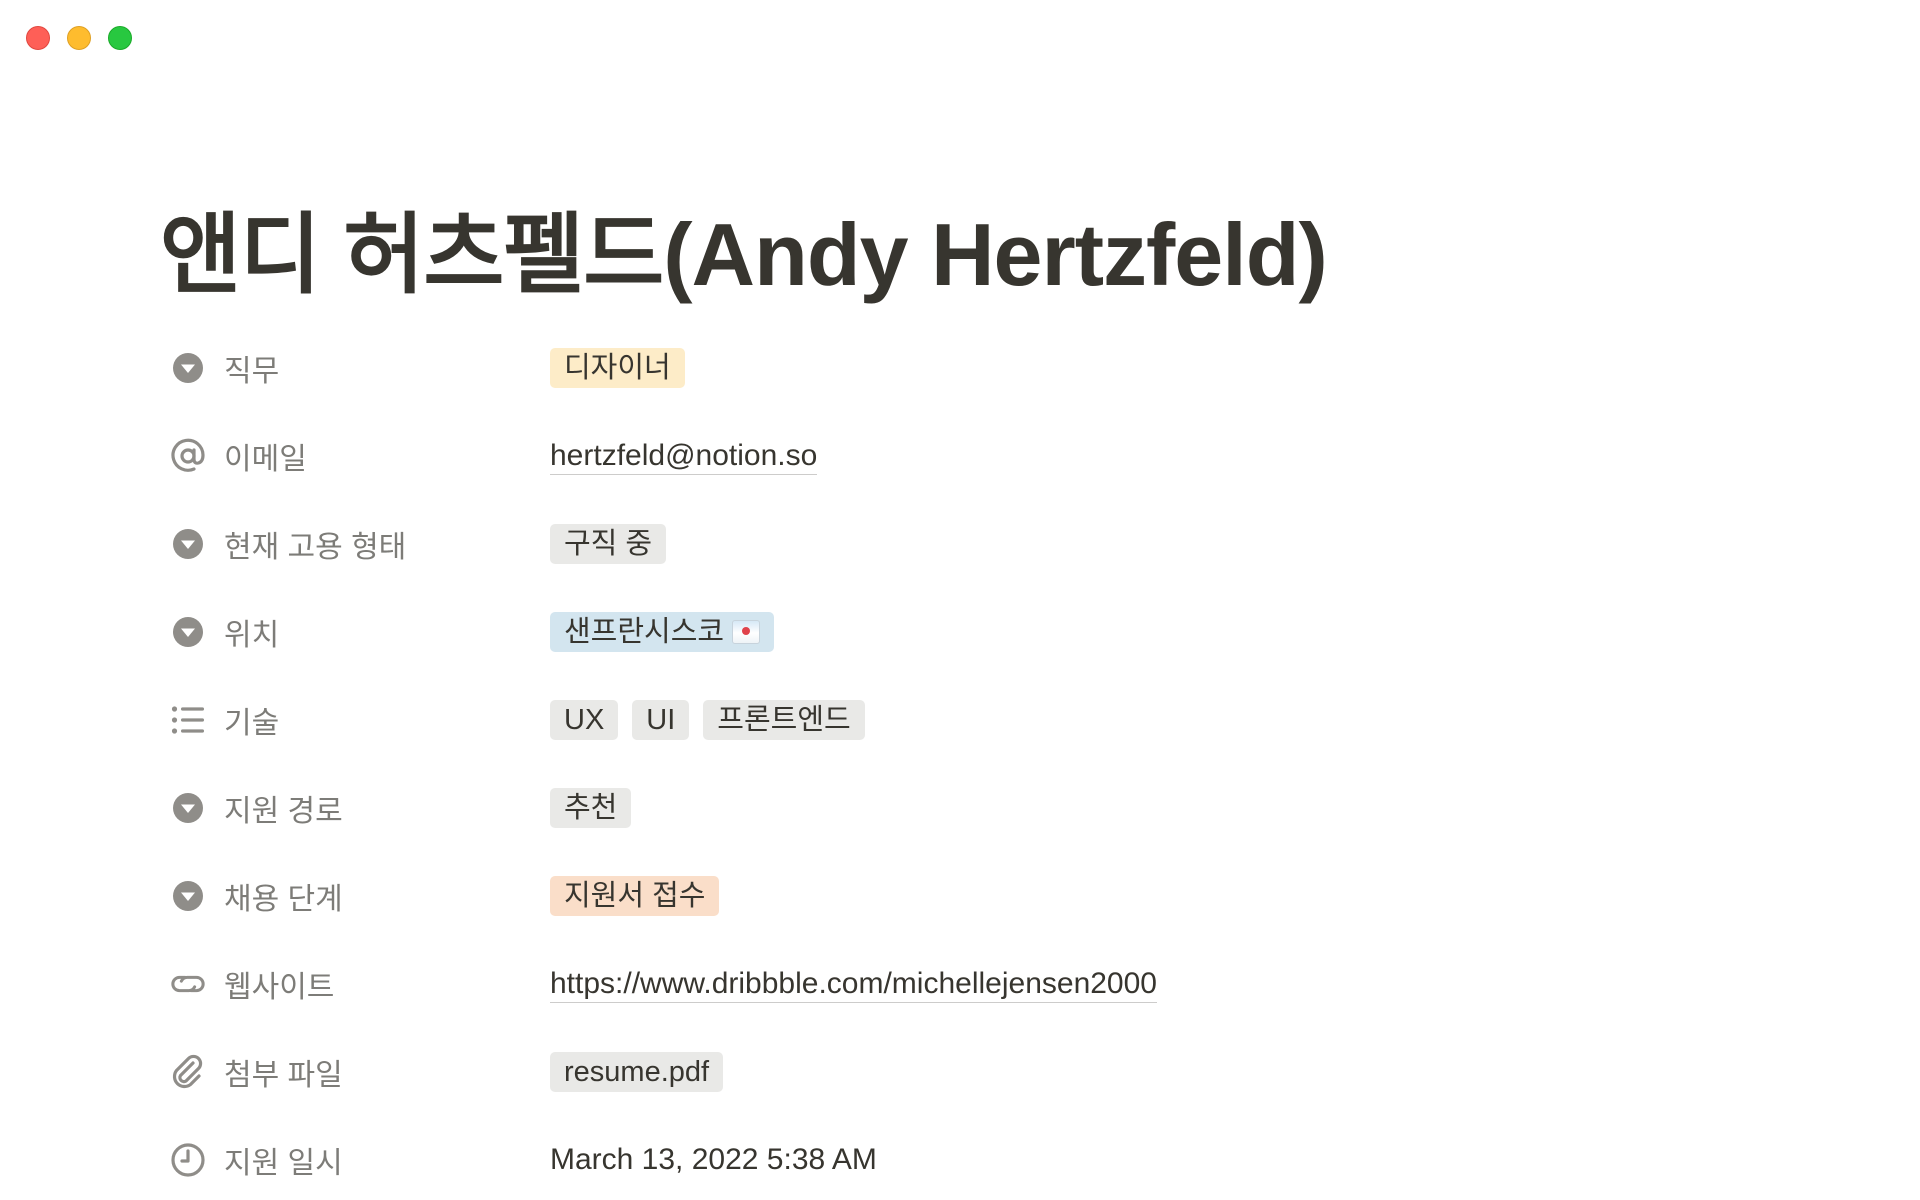  Describe the element at coordinates (960, 632) in the screenshot. I see `property-row-location: 위치 샌프란시스코` at that location.